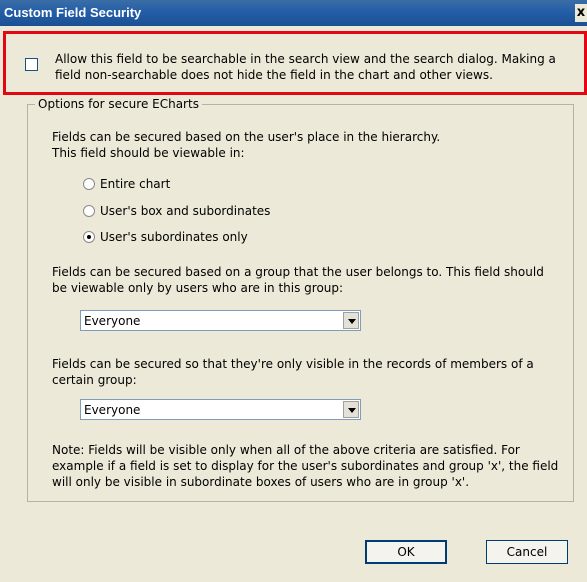 The height and width of the screenshot is (582, 587). I want to click on group-title: Options for secure ECharts, so click(118, 104).